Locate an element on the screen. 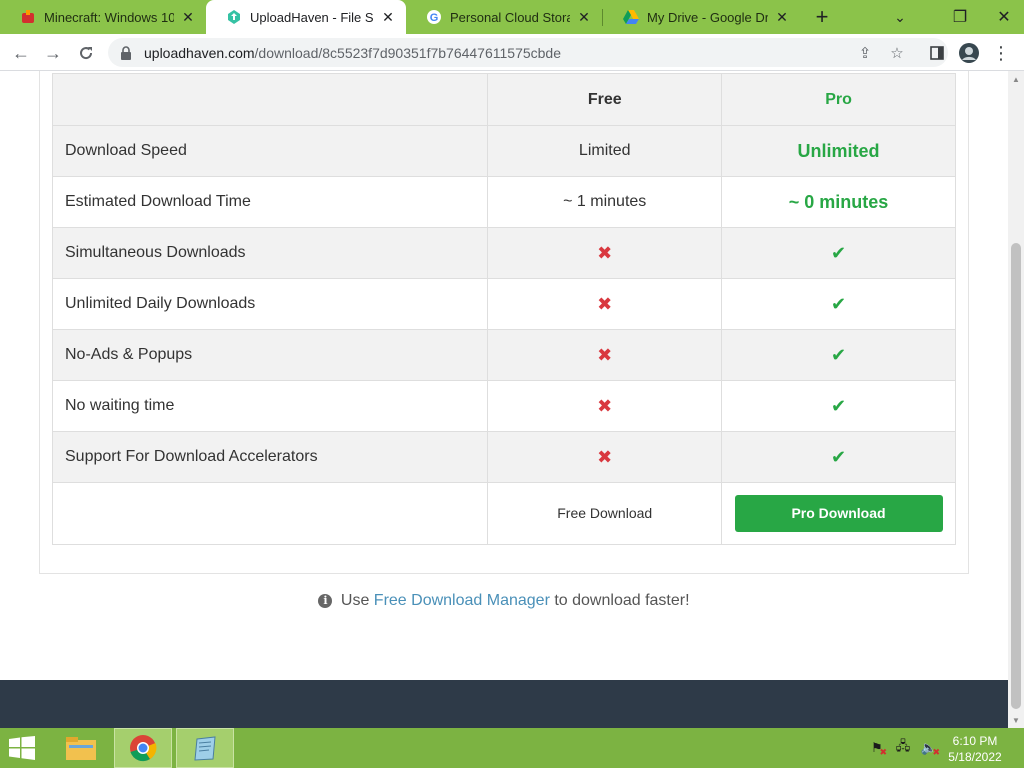  tab-google-drive: My Drive - Google Drive ✕ is located at coordinates (701, 17).